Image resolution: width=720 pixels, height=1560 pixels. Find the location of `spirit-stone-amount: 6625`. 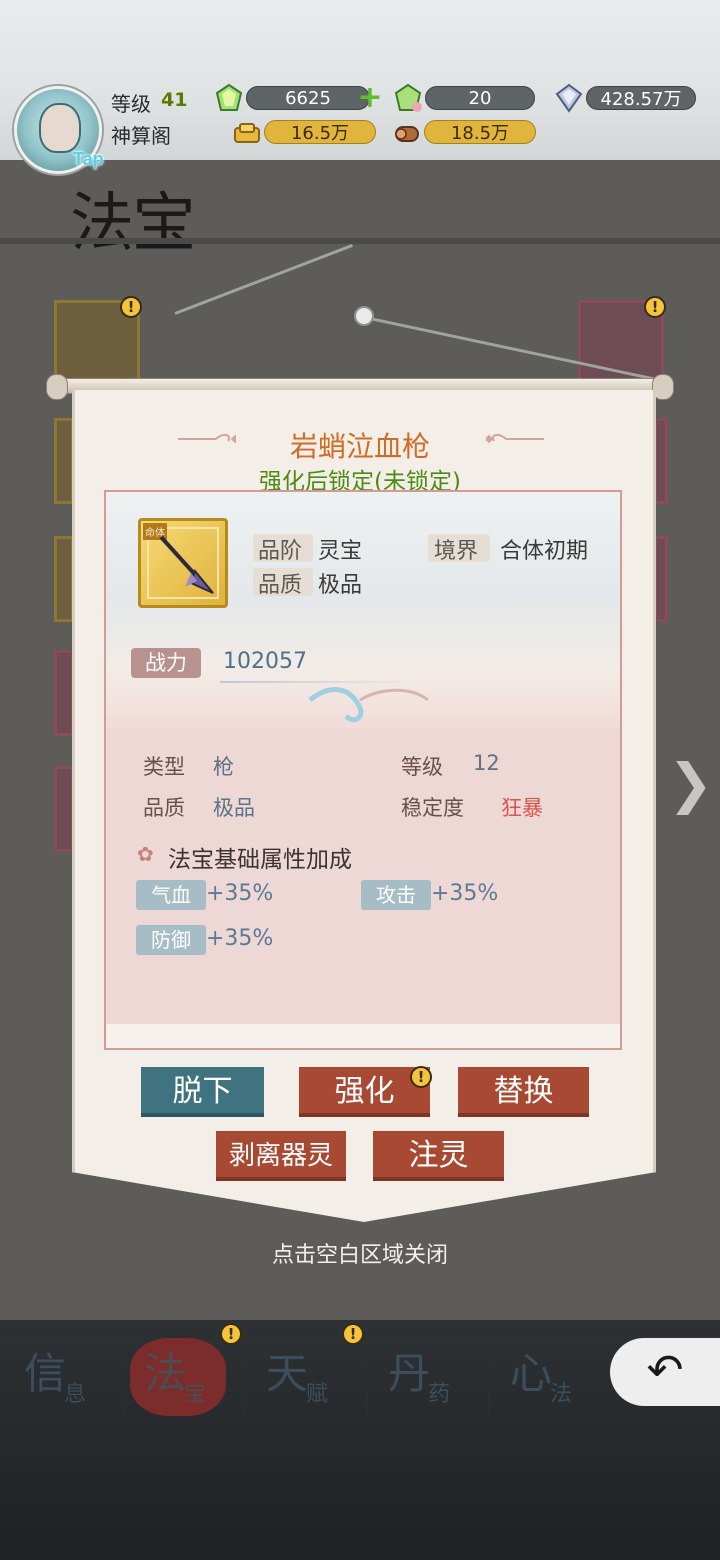

spirit-stone-amount: 6625 is located at coordinates (308, 98).